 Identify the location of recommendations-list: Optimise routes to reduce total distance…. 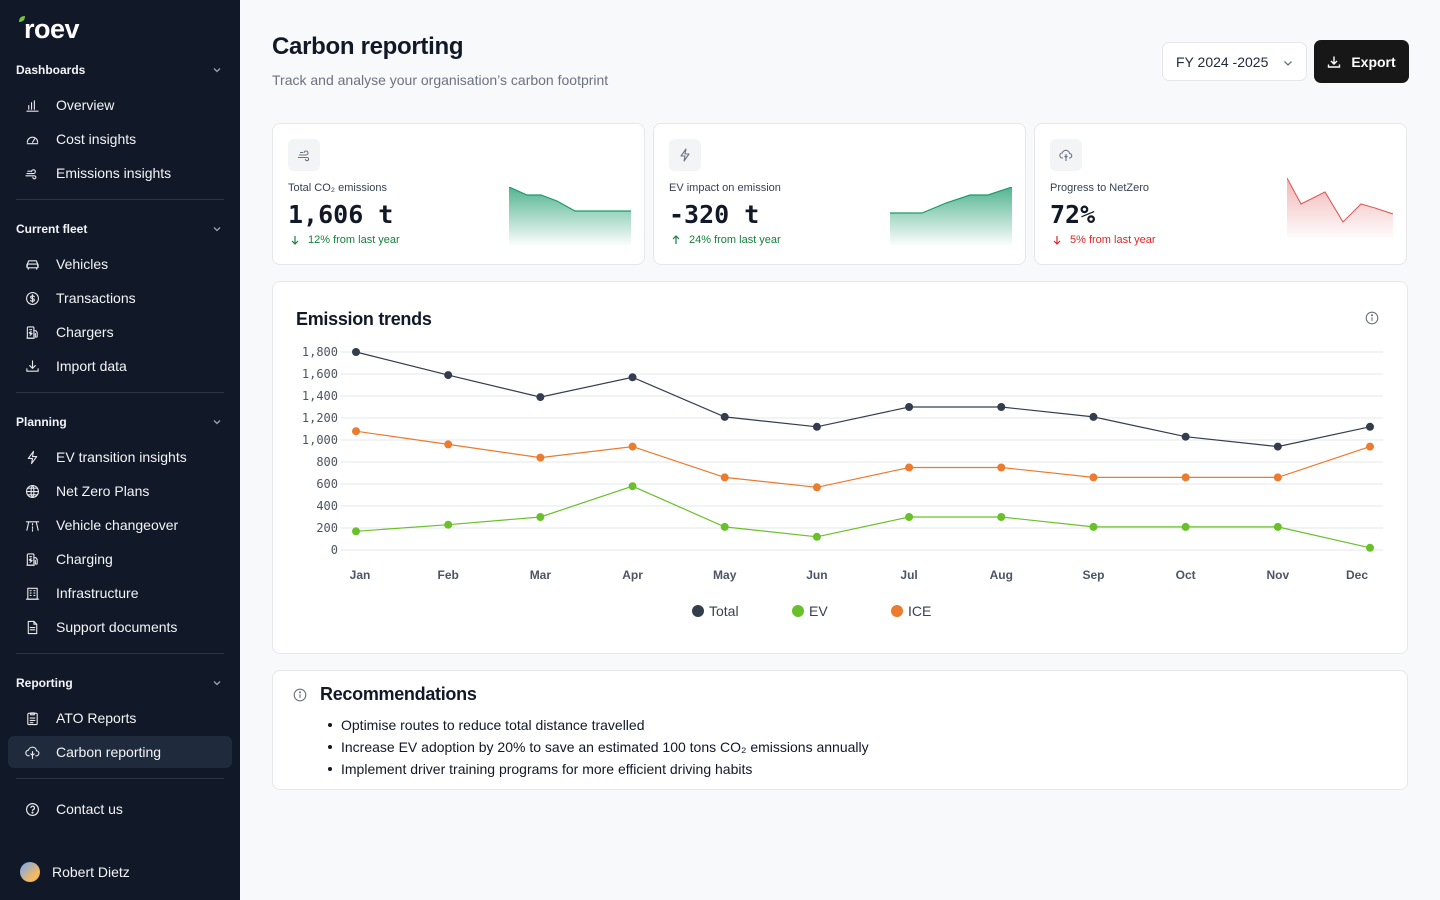
(598, 747).